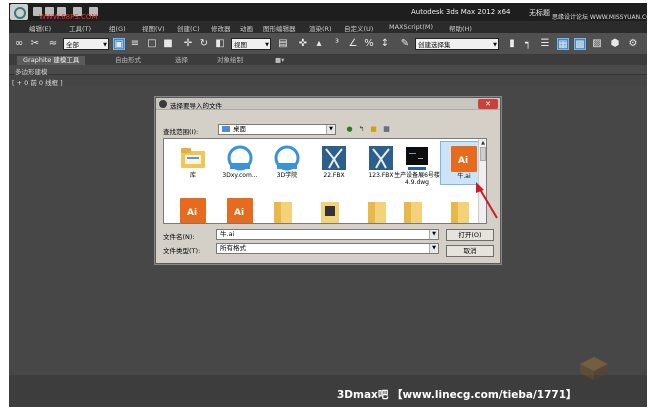 The width and height of the screenshot is (655, 409). I want to click on annotation-arrow-icon, so click(487, 200).